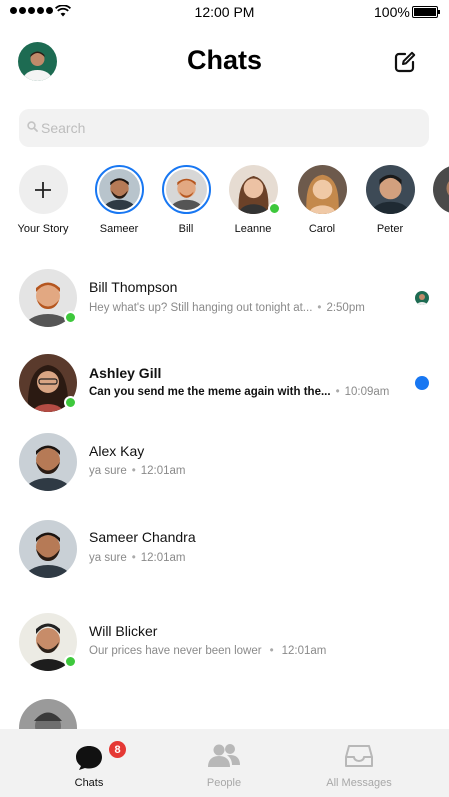 The width and height of the screenshot is (449, 797). I want to click on plus-icon, so click(43, 189).